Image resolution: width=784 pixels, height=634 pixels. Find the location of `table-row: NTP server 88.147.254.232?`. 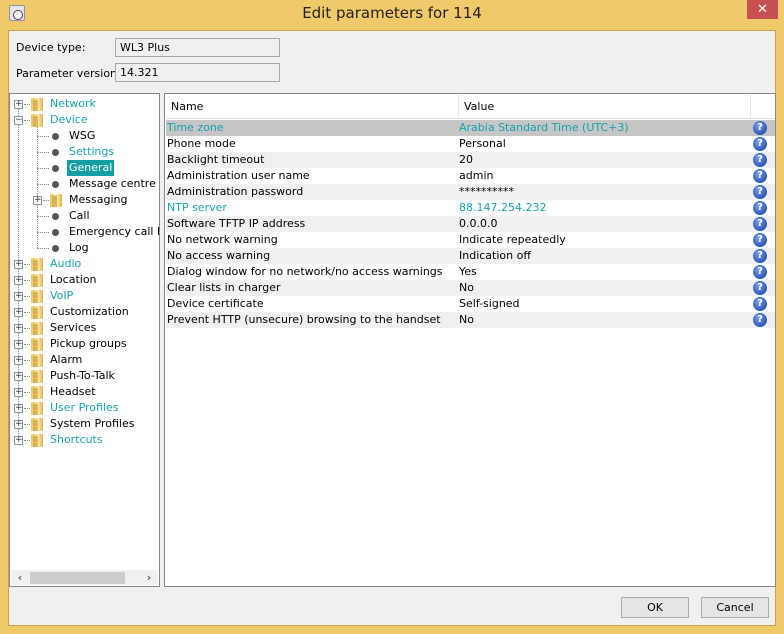

table-row: NTP server 88.147.254.232? is located at coordinates (470, 208).